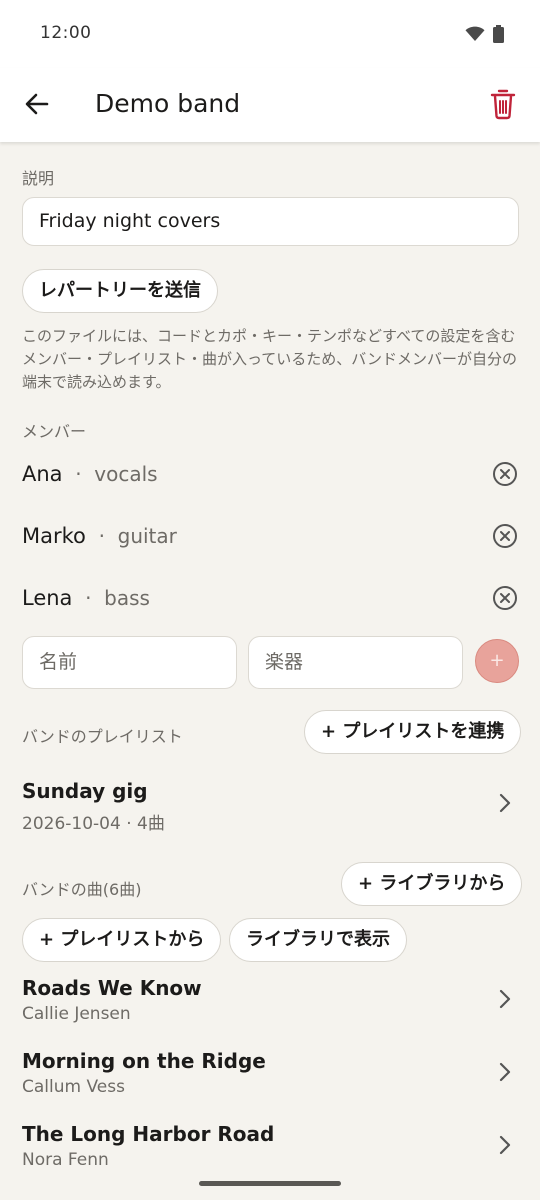  What do you see at coordinates (270, 1076) in the screenshot?
I see `song-row: Morning on the Ridge Callum Vess` at bounding box center [270, 1076].